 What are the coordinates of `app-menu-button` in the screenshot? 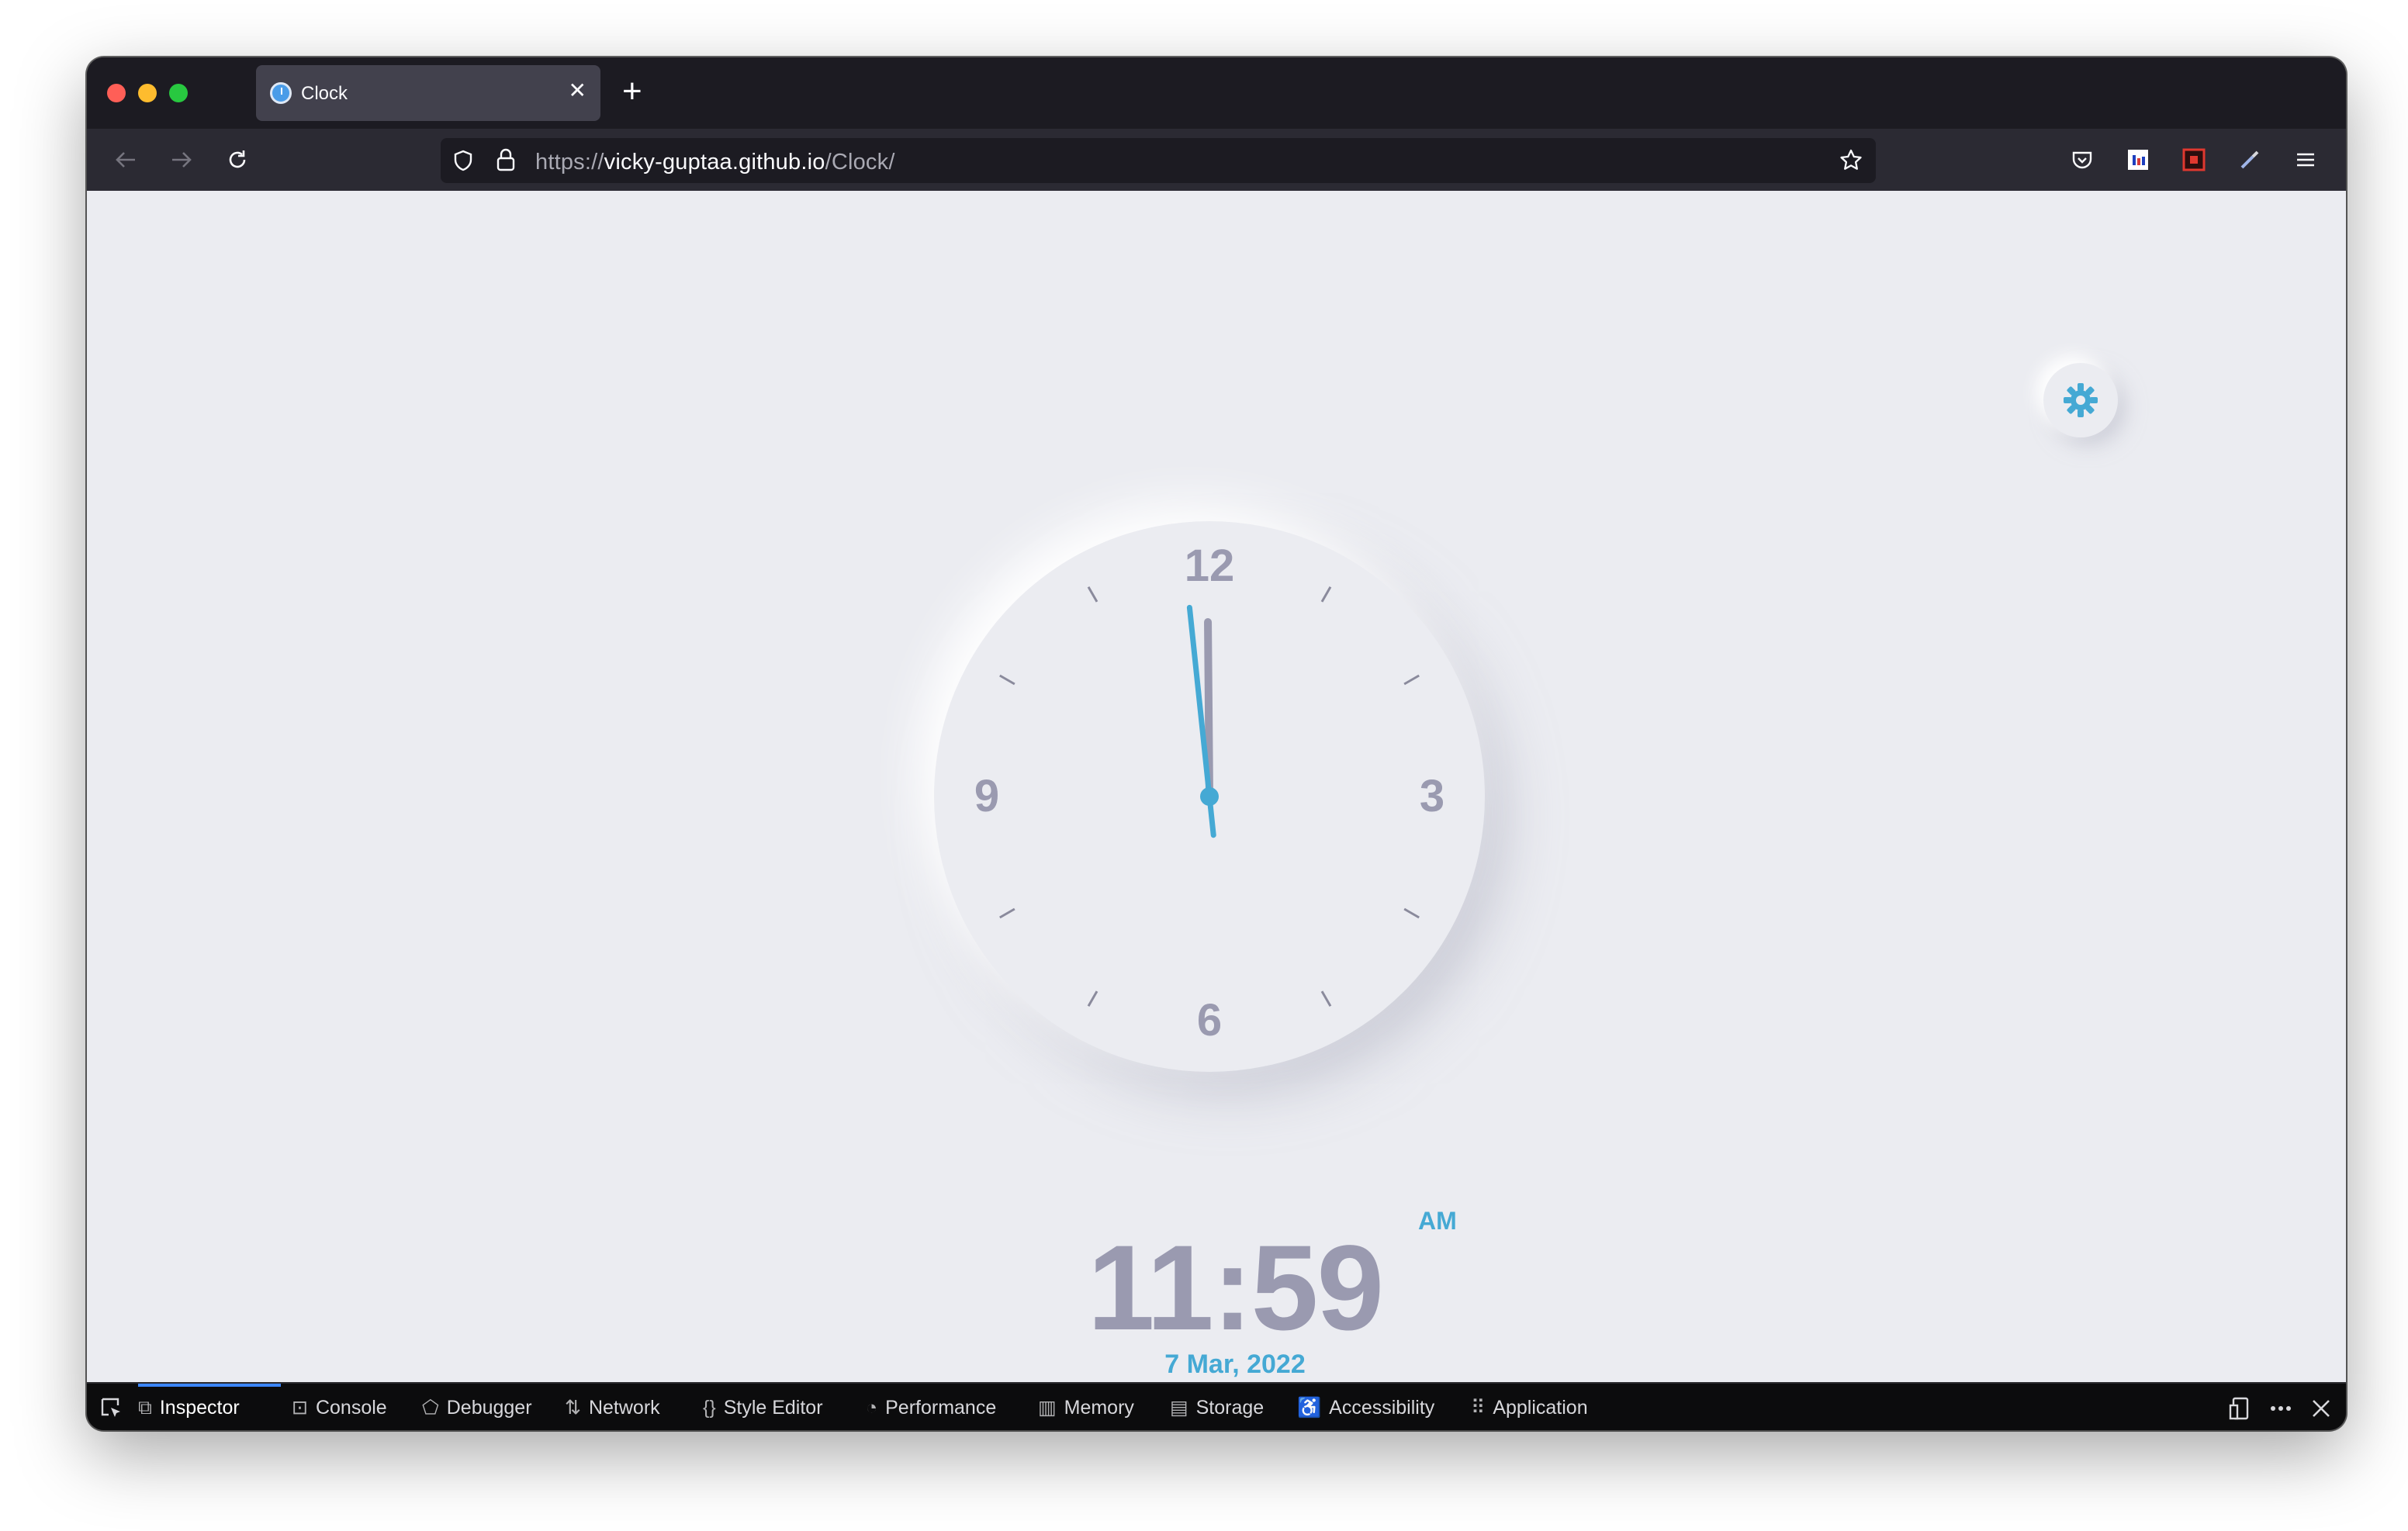 It's located at (2305, 159).